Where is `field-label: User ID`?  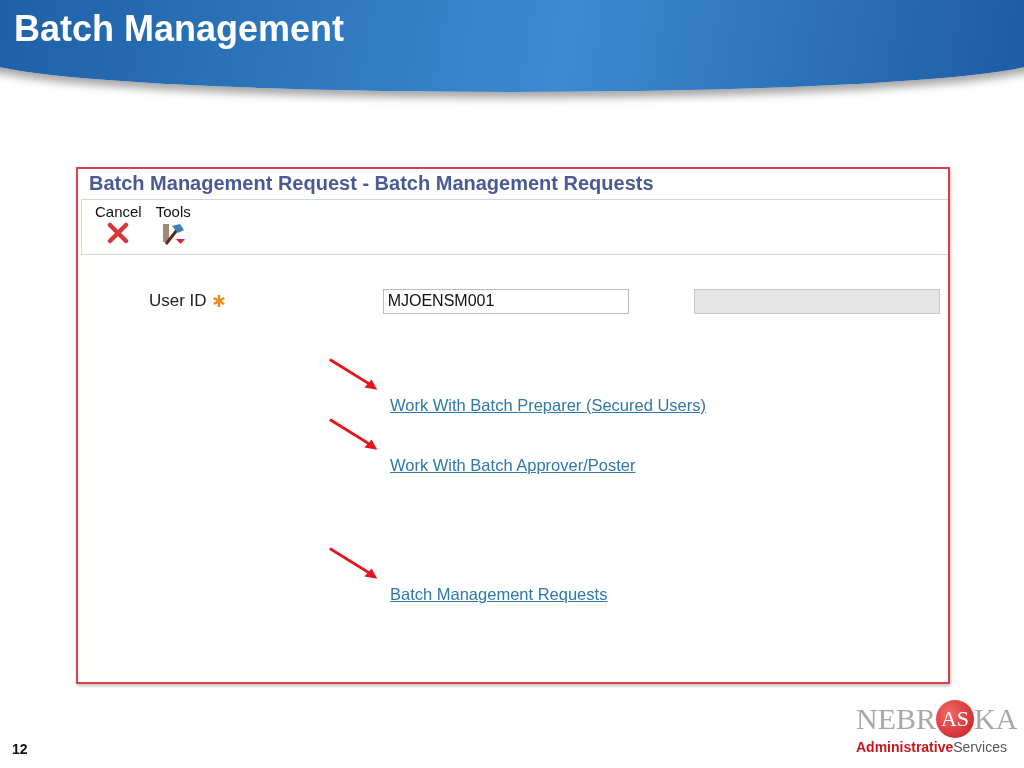
field-label: User ID is located at coordinates (178, 301).